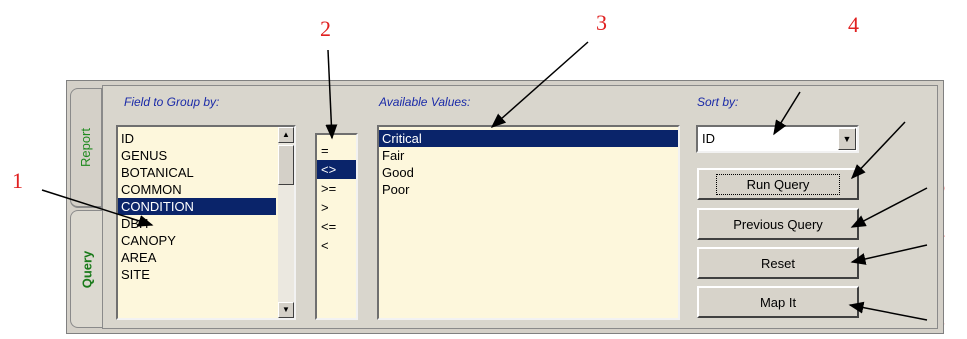  Describe the element at coordinates (286, 135) in the screenshot. I see `arrow-up-icon: ▲` at that location.